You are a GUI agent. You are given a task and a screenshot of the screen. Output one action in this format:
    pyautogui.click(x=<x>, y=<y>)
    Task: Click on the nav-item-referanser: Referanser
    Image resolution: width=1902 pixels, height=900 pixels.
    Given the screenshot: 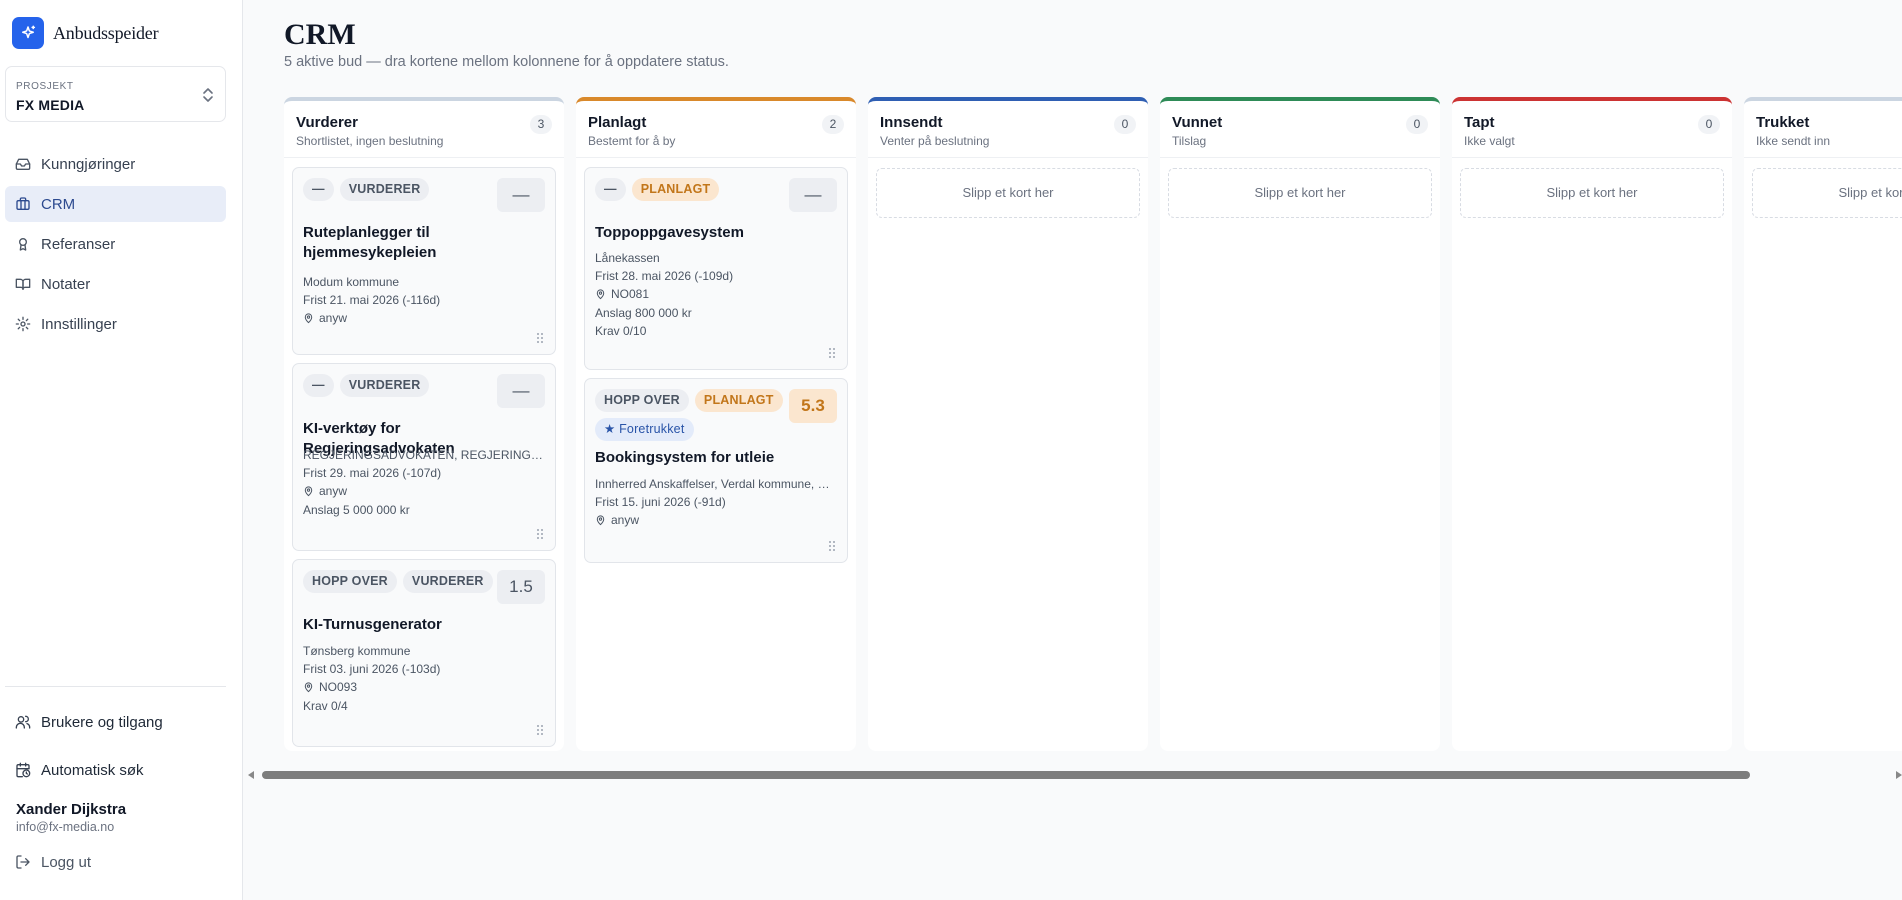 What is the action you would take?
    pyautogui.click(x=115, y=244)
    